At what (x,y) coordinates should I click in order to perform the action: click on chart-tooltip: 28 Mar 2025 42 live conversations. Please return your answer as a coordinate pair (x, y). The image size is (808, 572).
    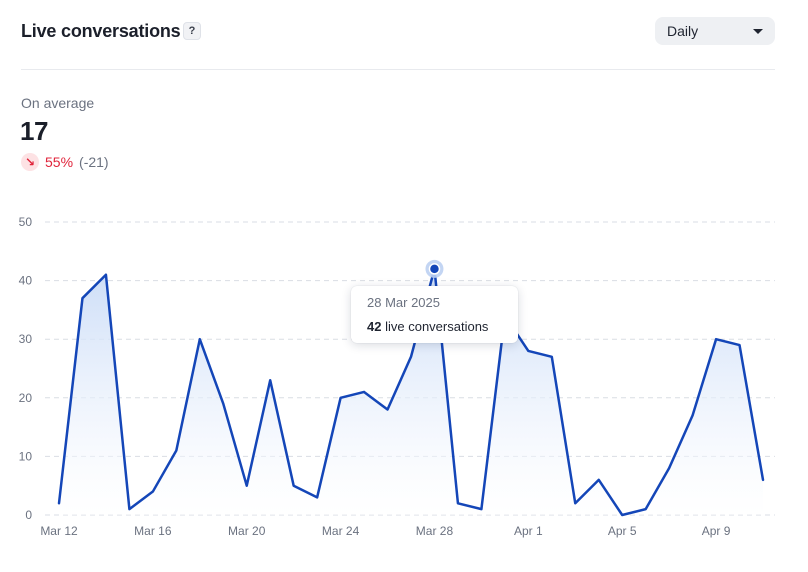
    Looking at the image, I should click on (434, 314).